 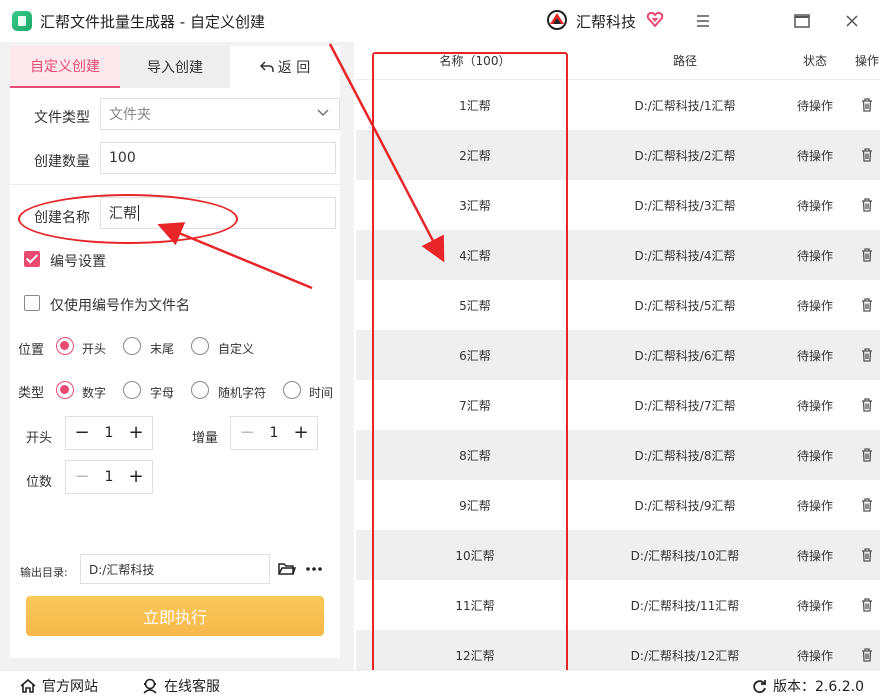 What do you see at coordinates (220, 114) in the screenshot?
I see `file-type-select: 文件夹` at bounding box center [220, 114].